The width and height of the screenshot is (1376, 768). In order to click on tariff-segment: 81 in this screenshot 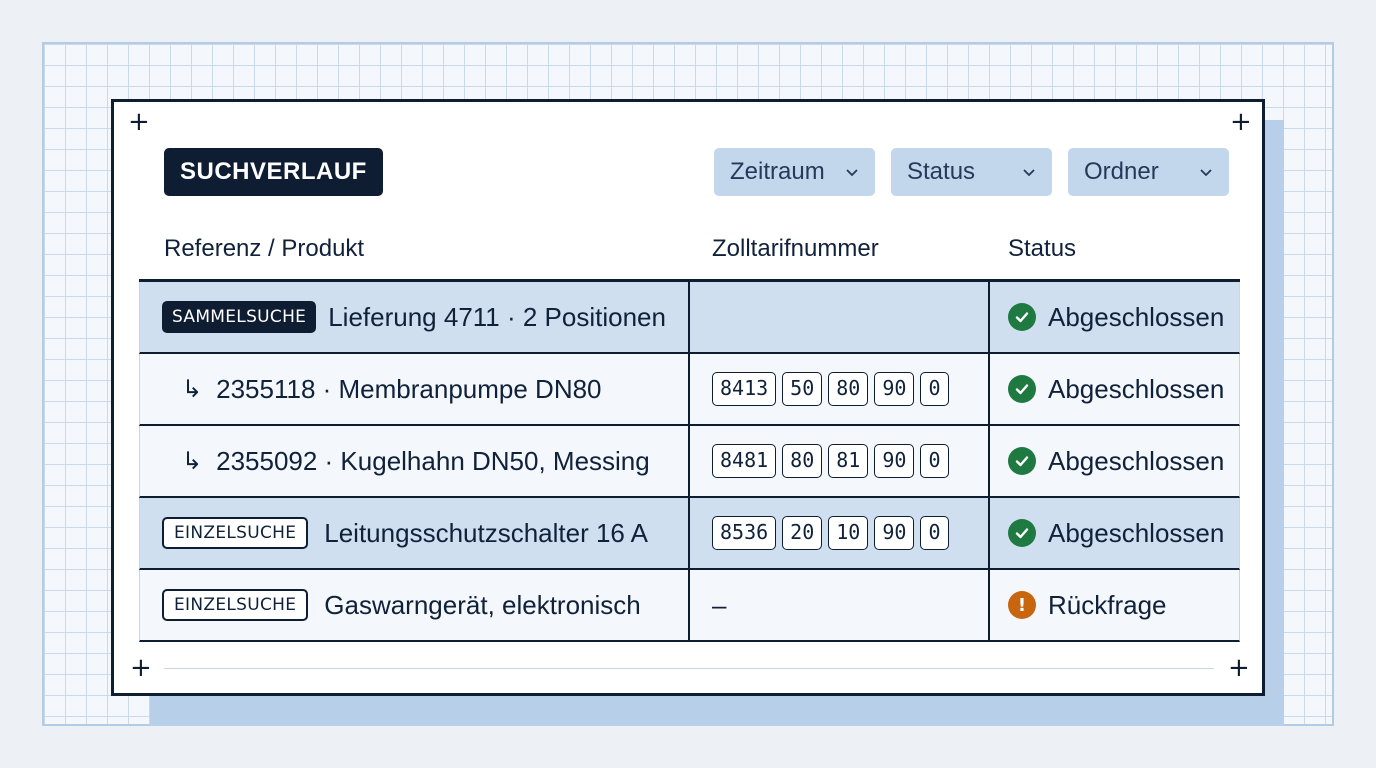, I will do `click(848, 461)`.